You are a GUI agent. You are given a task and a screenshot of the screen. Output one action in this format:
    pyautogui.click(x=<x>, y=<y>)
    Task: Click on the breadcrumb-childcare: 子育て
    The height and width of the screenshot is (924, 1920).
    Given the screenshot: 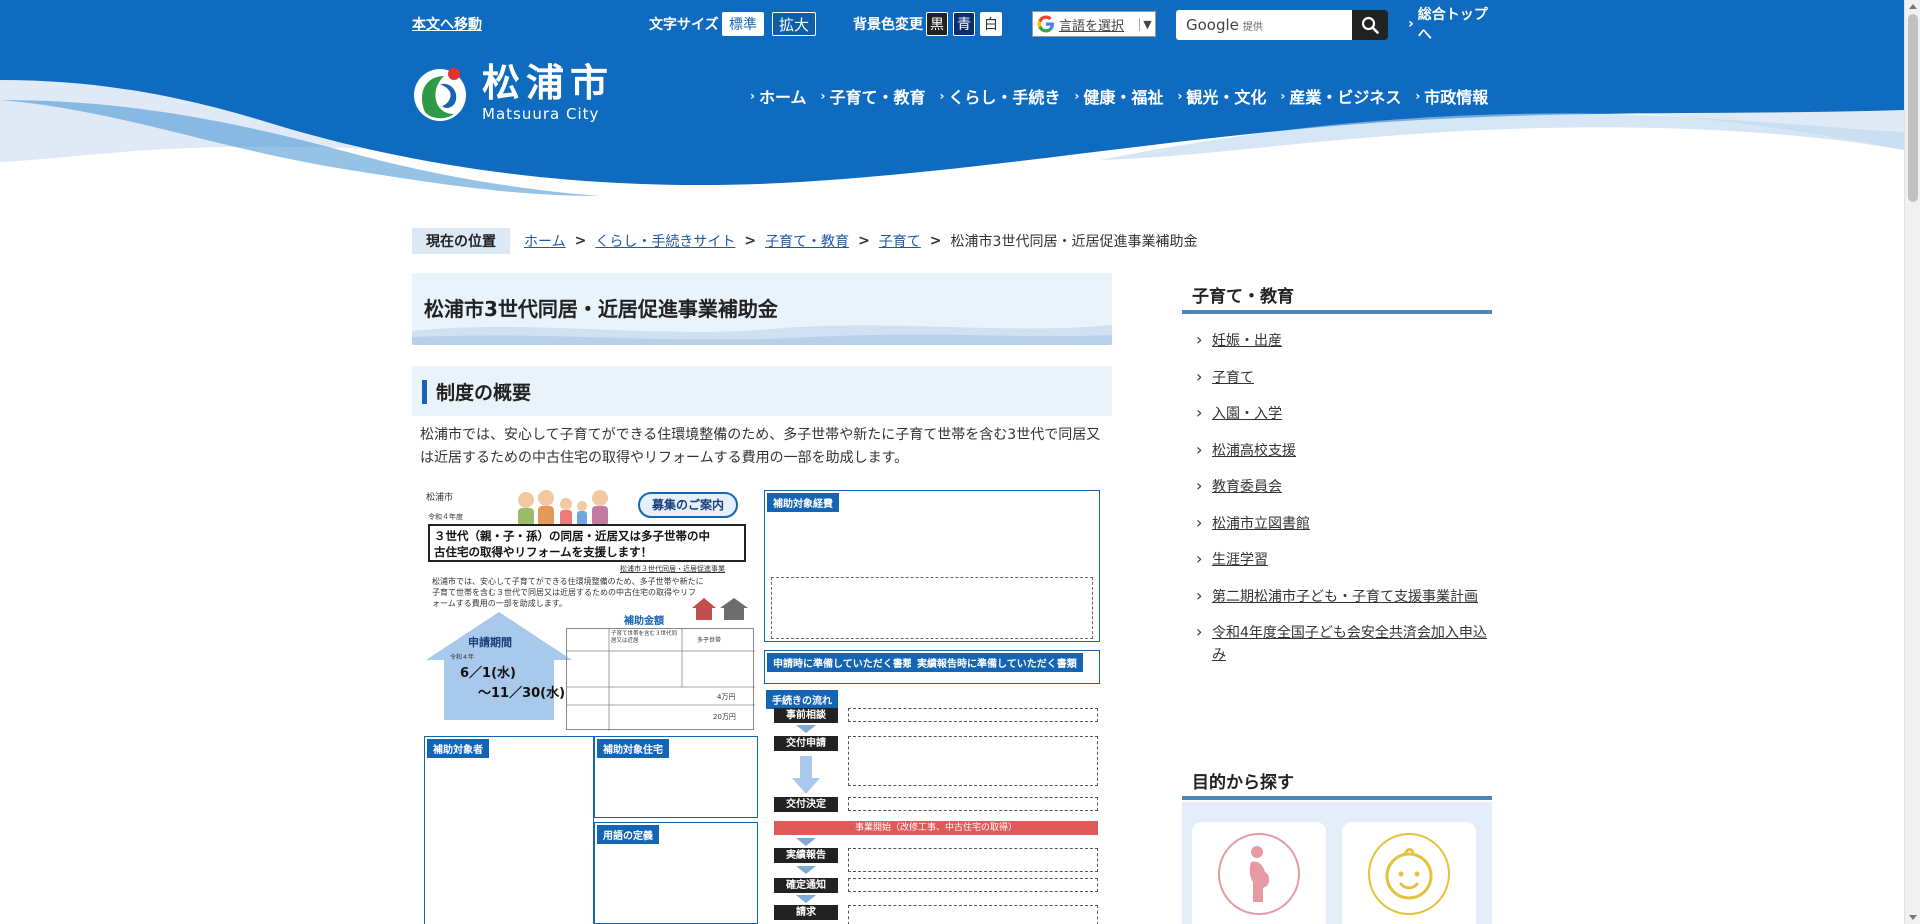 What is the action you would take?
    pyautogui.click(x=900, y=241)
    